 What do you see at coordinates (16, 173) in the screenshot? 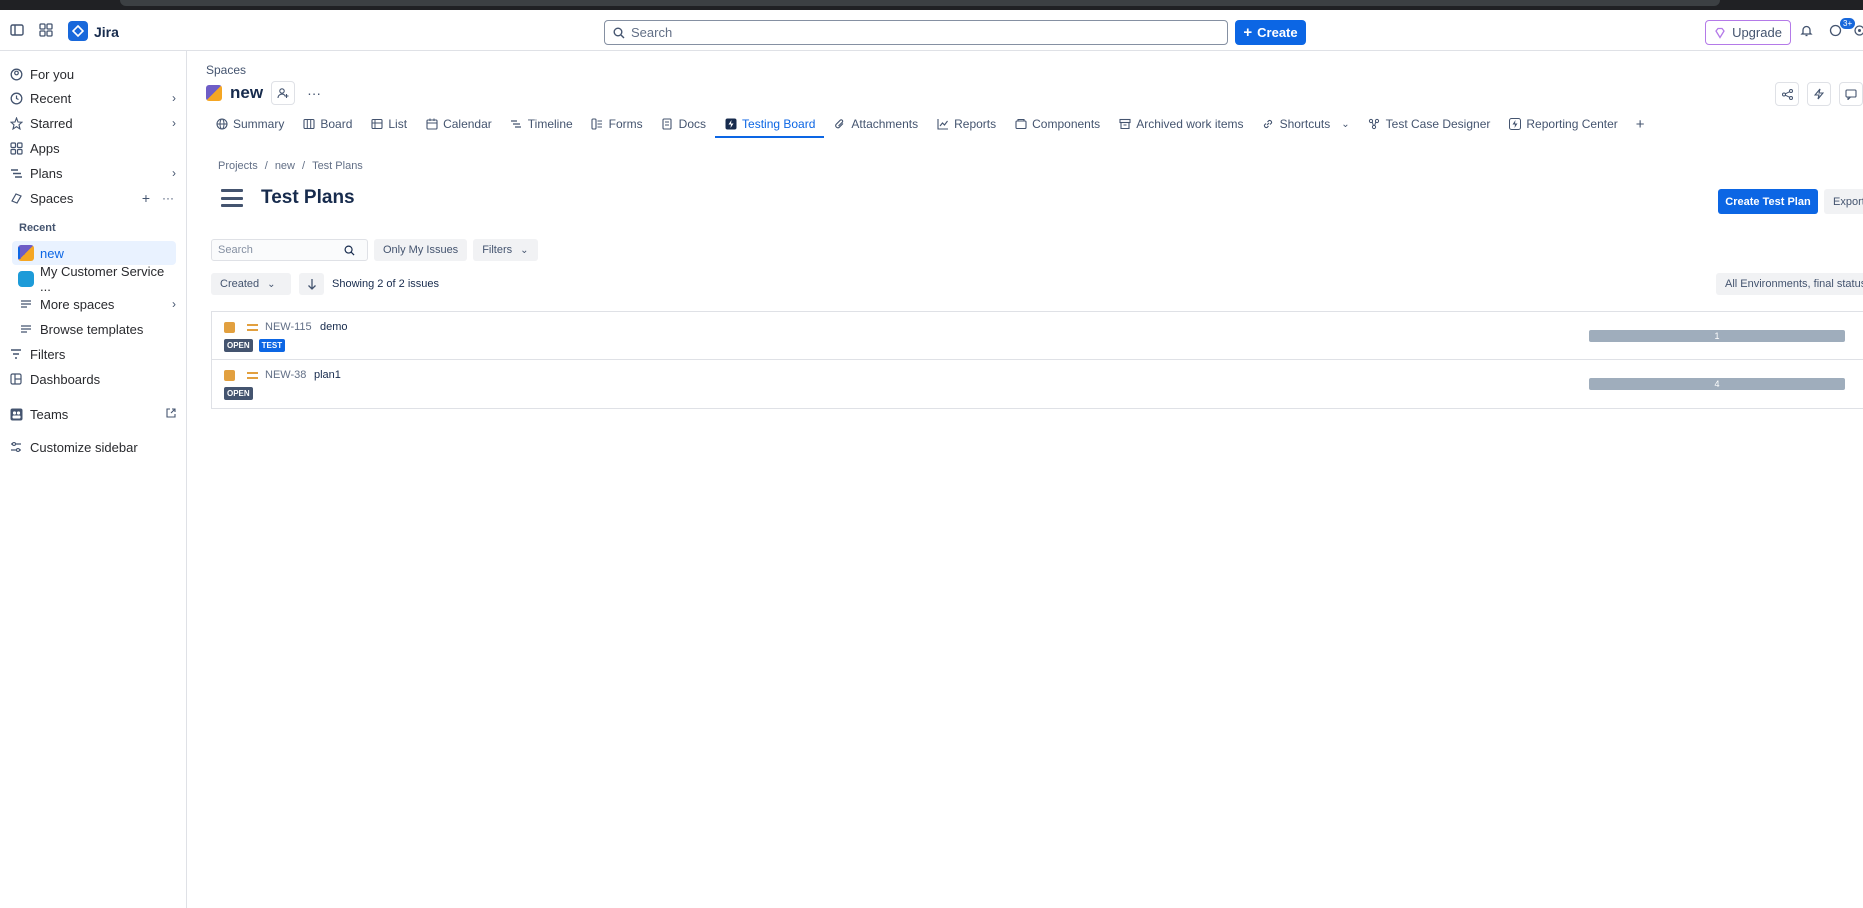
I see `plans-icon` at bounding box center [16, 173].